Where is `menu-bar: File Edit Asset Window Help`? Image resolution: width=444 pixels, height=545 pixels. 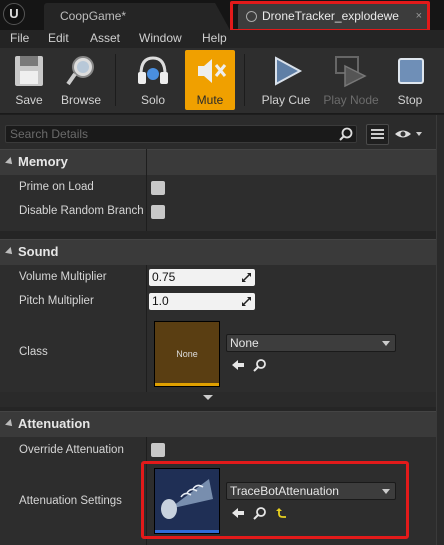
menu-bar: File Edit Asset Window Help is located at coordinates (222, 39).